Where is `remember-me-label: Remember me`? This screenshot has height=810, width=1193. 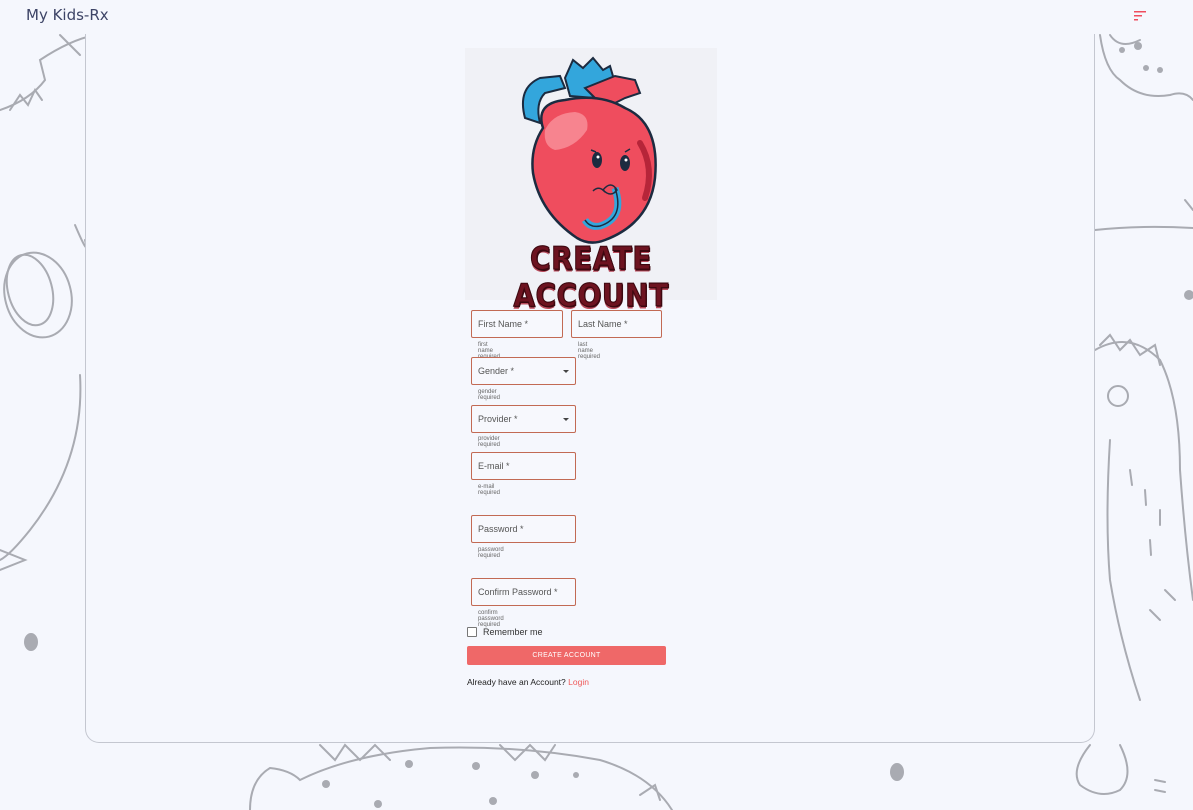 remember-me-label: Remember me is located at coordinates (513, 632).